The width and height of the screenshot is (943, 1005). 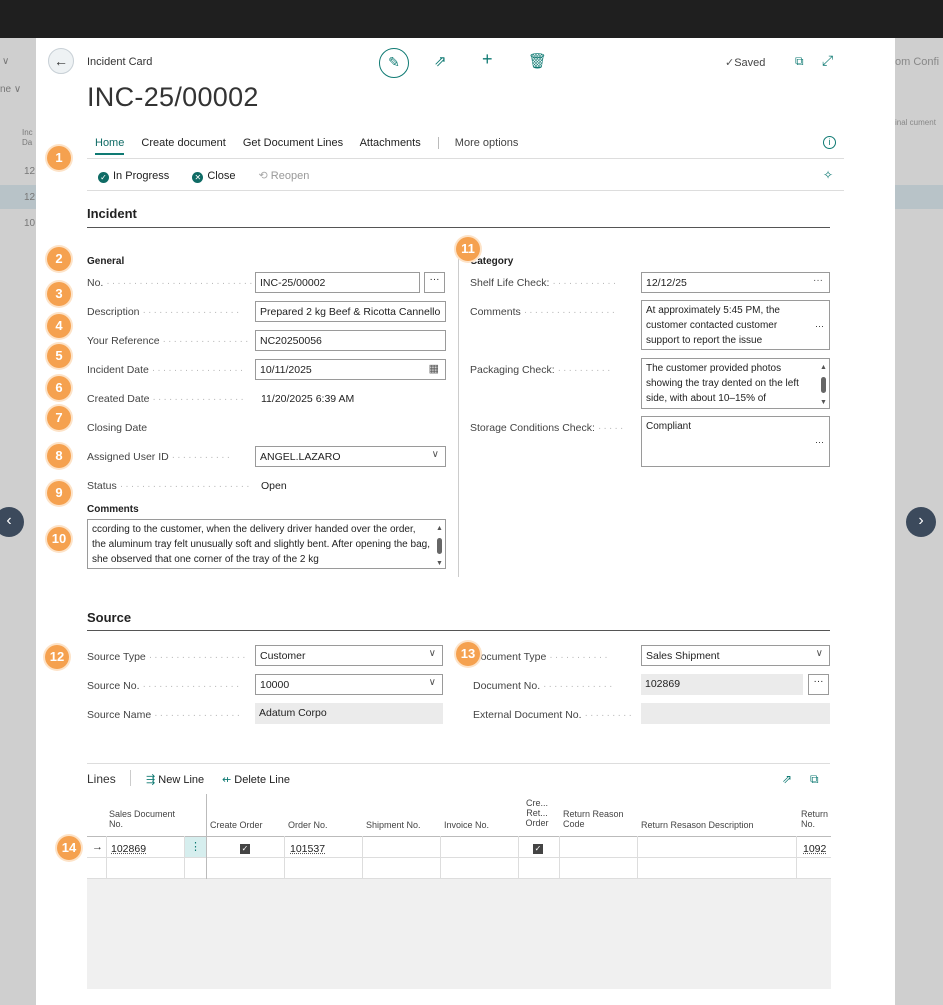 I want to click on document-no-assist-button: ···, so click(x=818, y=684).